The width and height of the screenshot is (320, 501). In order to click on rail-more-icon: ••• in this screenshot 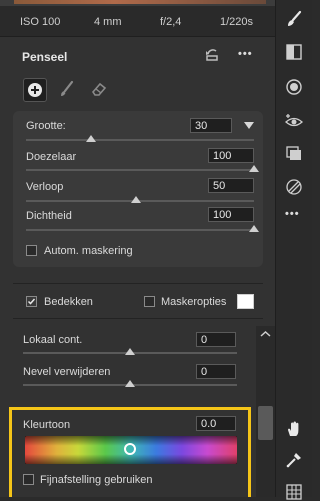, I will do `click(292, 214)`.